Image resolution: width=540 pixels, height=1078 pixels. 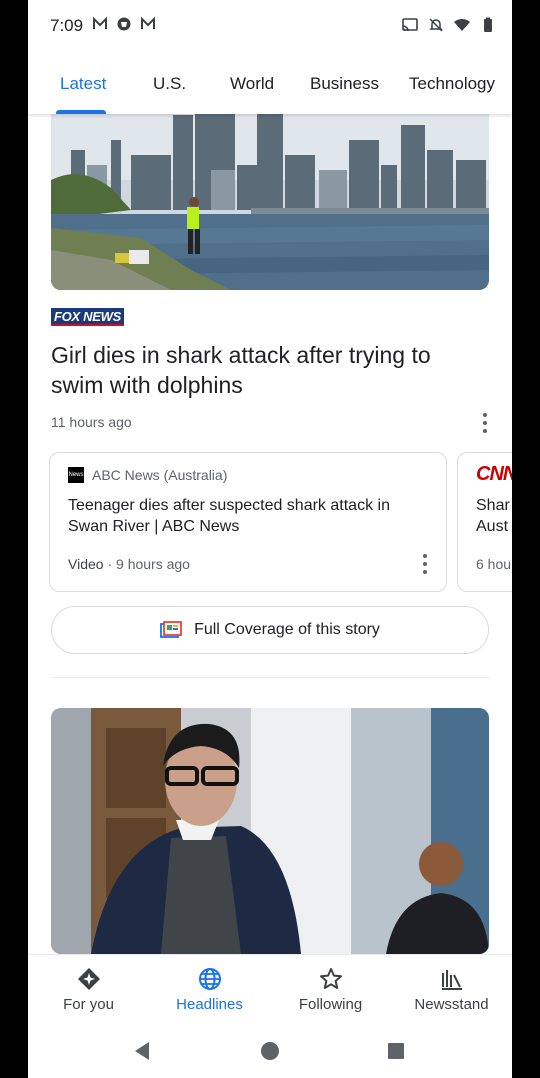 I want to click on full-coverage-button: Full Coverage of this story, so click(x=270, y=630).